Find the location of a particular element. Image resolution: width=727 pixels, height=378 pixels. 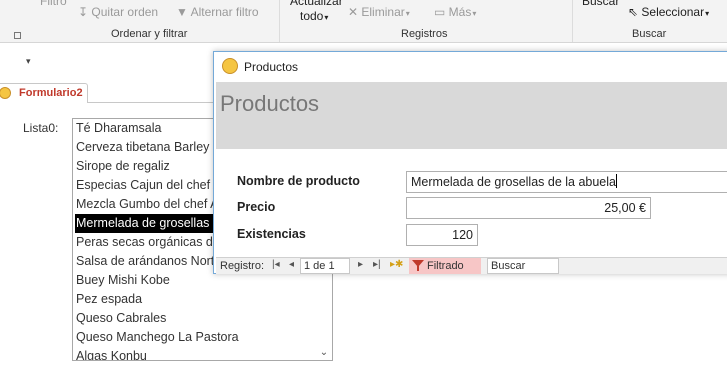

actualizar-todo-button: Actualizar is located at coordinates (316, 4).